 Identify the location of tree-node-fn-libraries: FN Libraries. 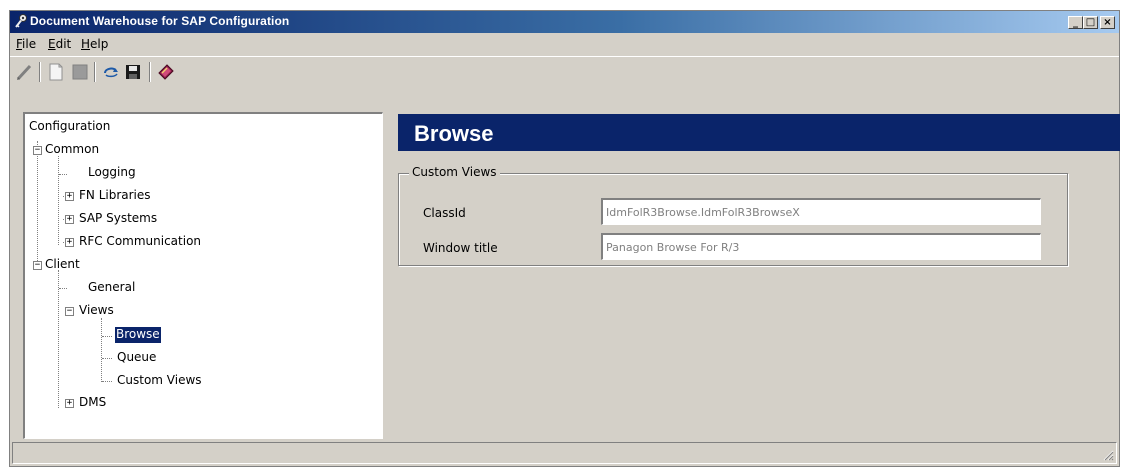
(115, 196).